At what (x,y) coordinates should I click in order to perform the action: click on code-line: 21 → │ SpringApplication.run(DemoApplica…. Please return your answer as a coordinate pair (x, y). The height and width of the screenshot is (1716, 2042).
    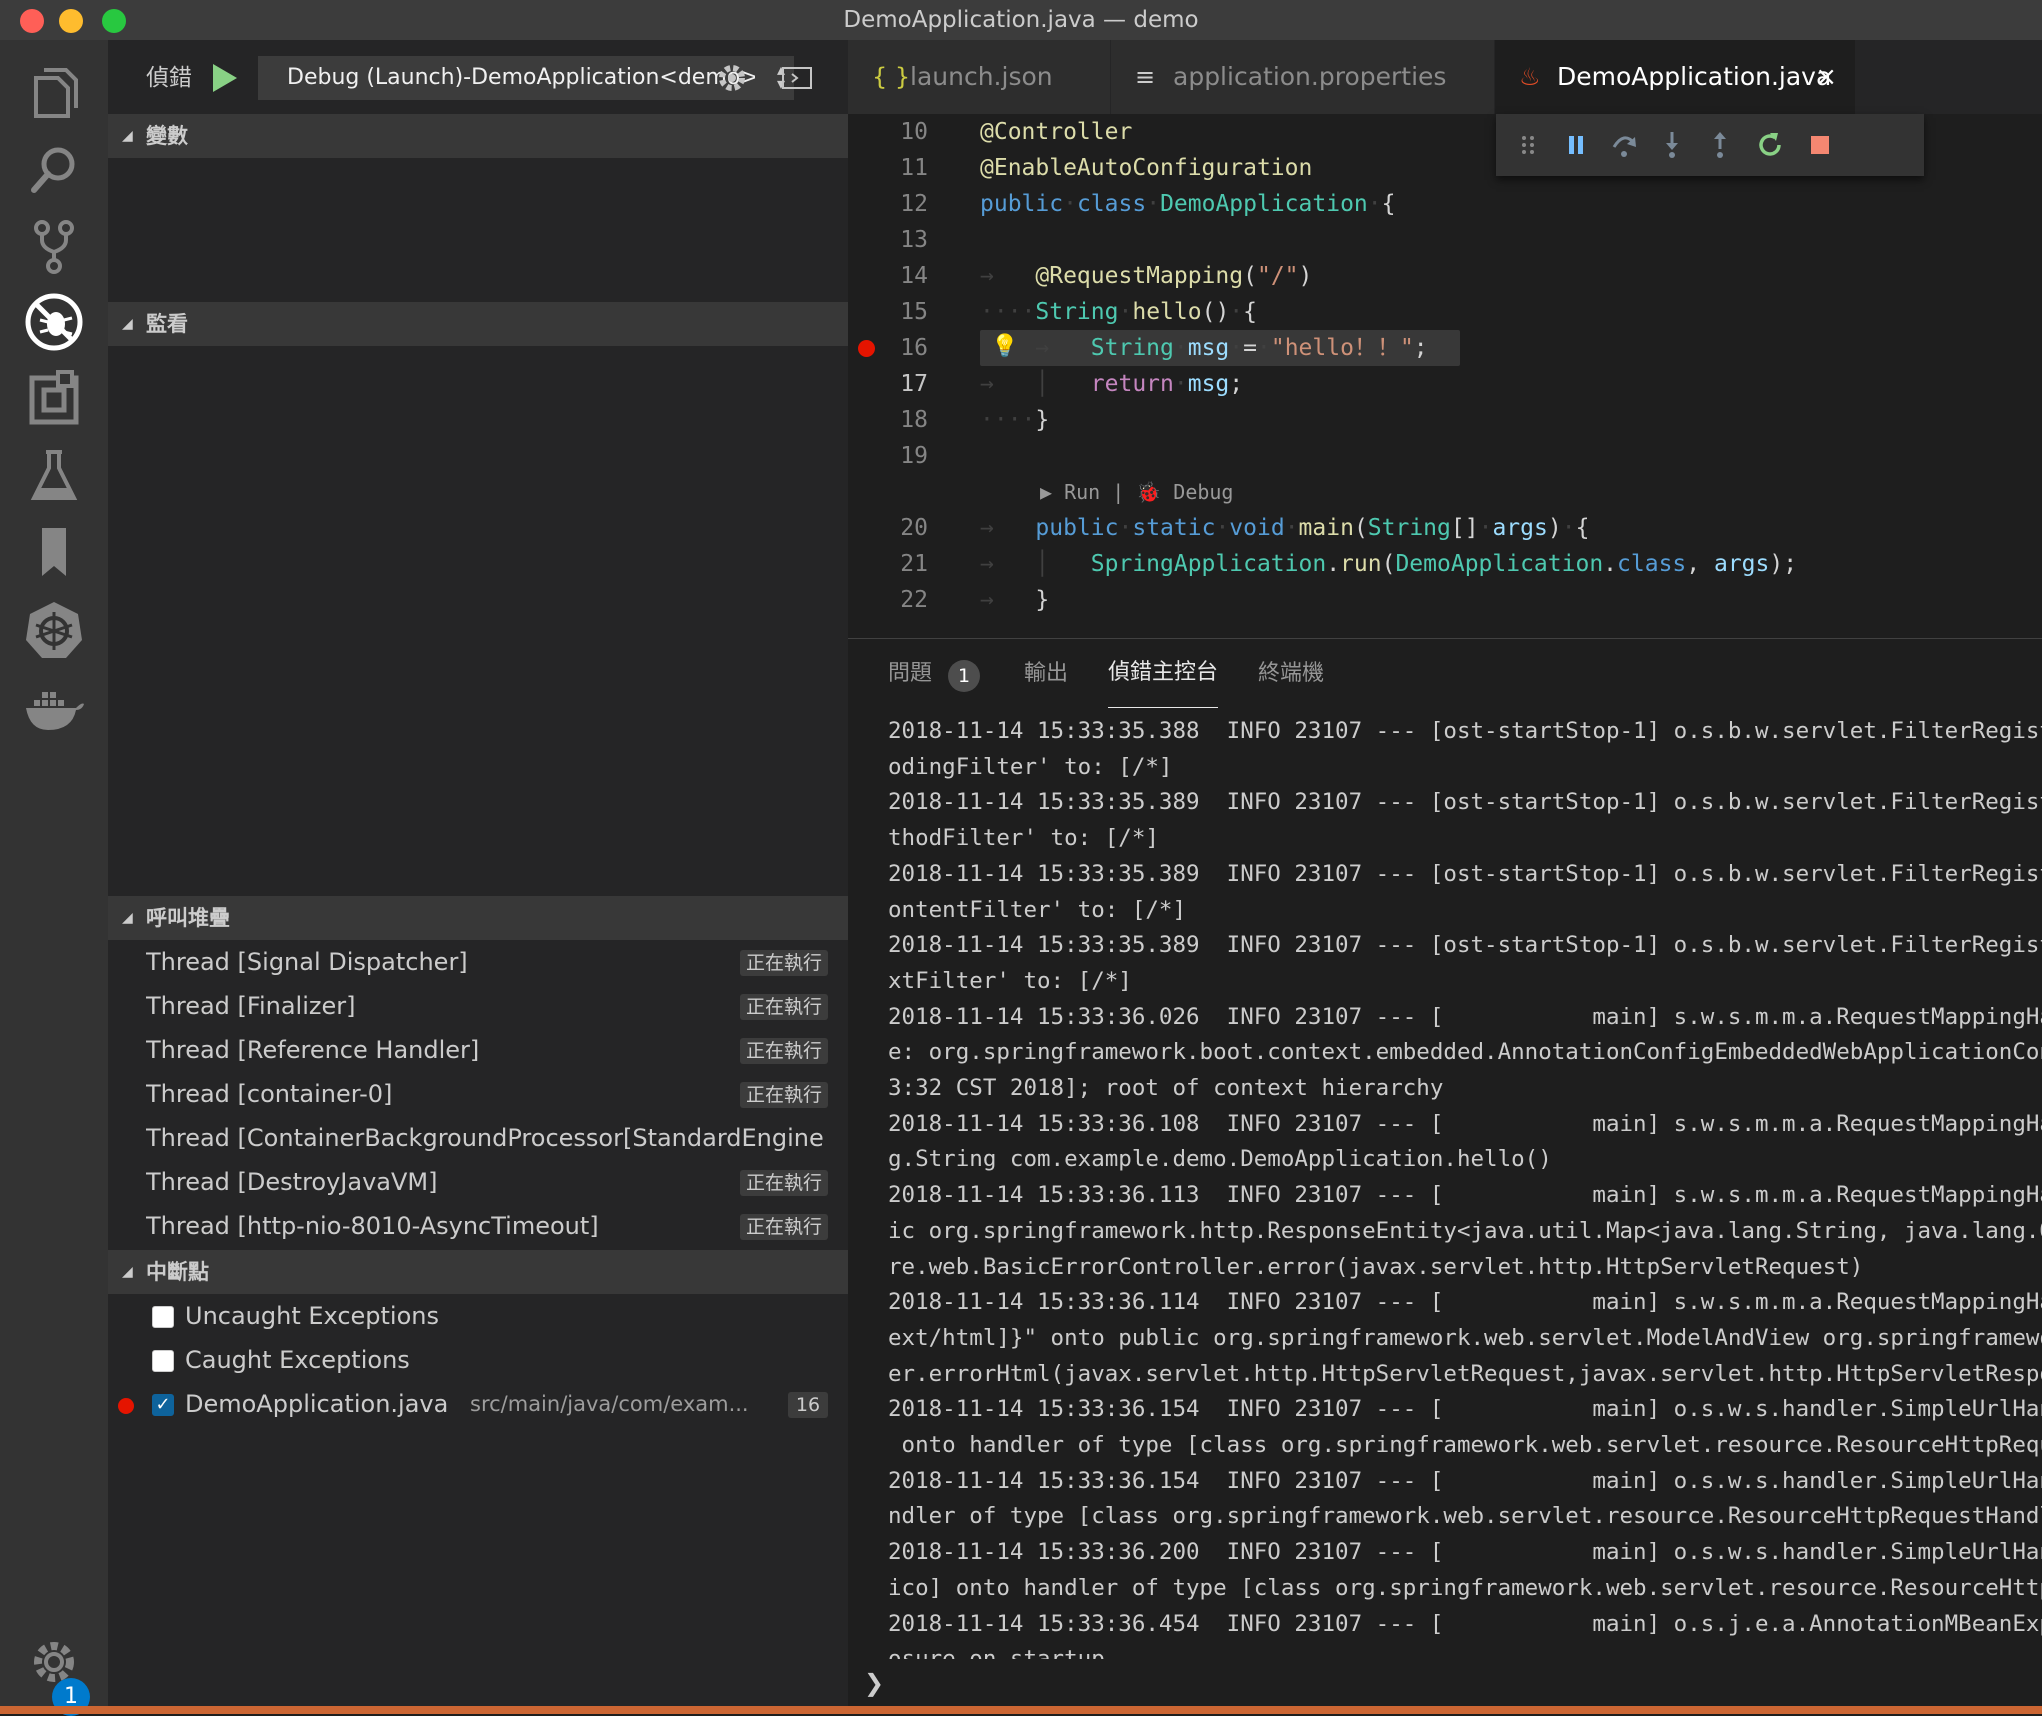
    Looking at the image, I should click on (1445, 564).